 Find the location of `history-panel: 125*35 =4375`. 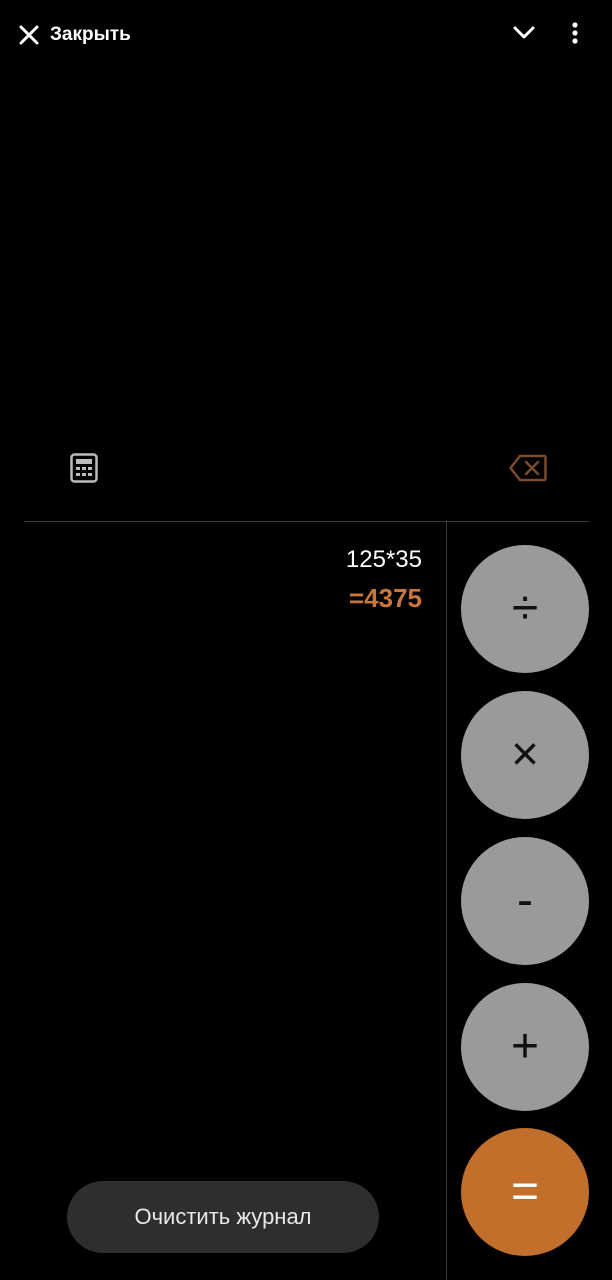

history-panel: 125*35 =4375 is located at coordinates (223, 578).